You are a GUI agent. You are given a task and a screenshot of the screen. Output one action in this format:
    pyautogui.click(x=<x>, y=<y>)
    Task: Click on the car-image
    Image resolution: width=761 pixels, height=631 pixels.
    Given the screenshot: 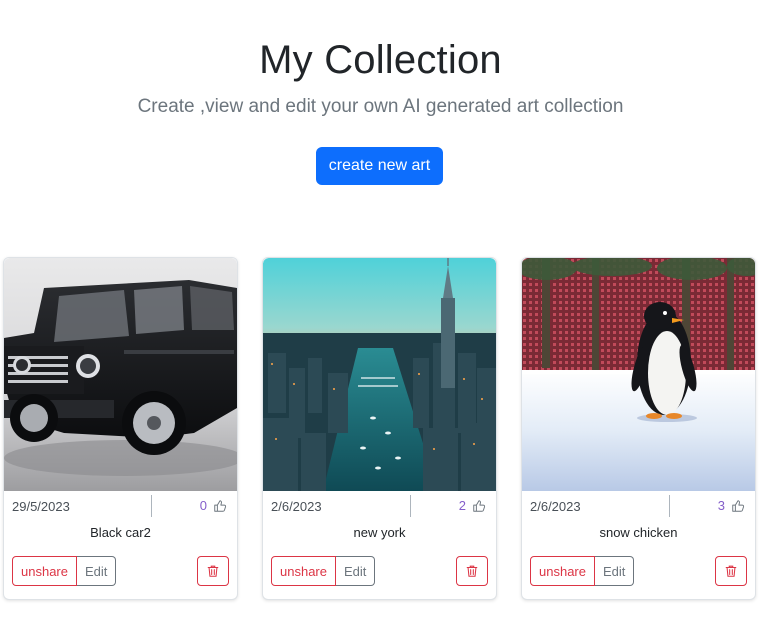 What is the action you would take?
    pyautogui.click(x=120, y=374)
    